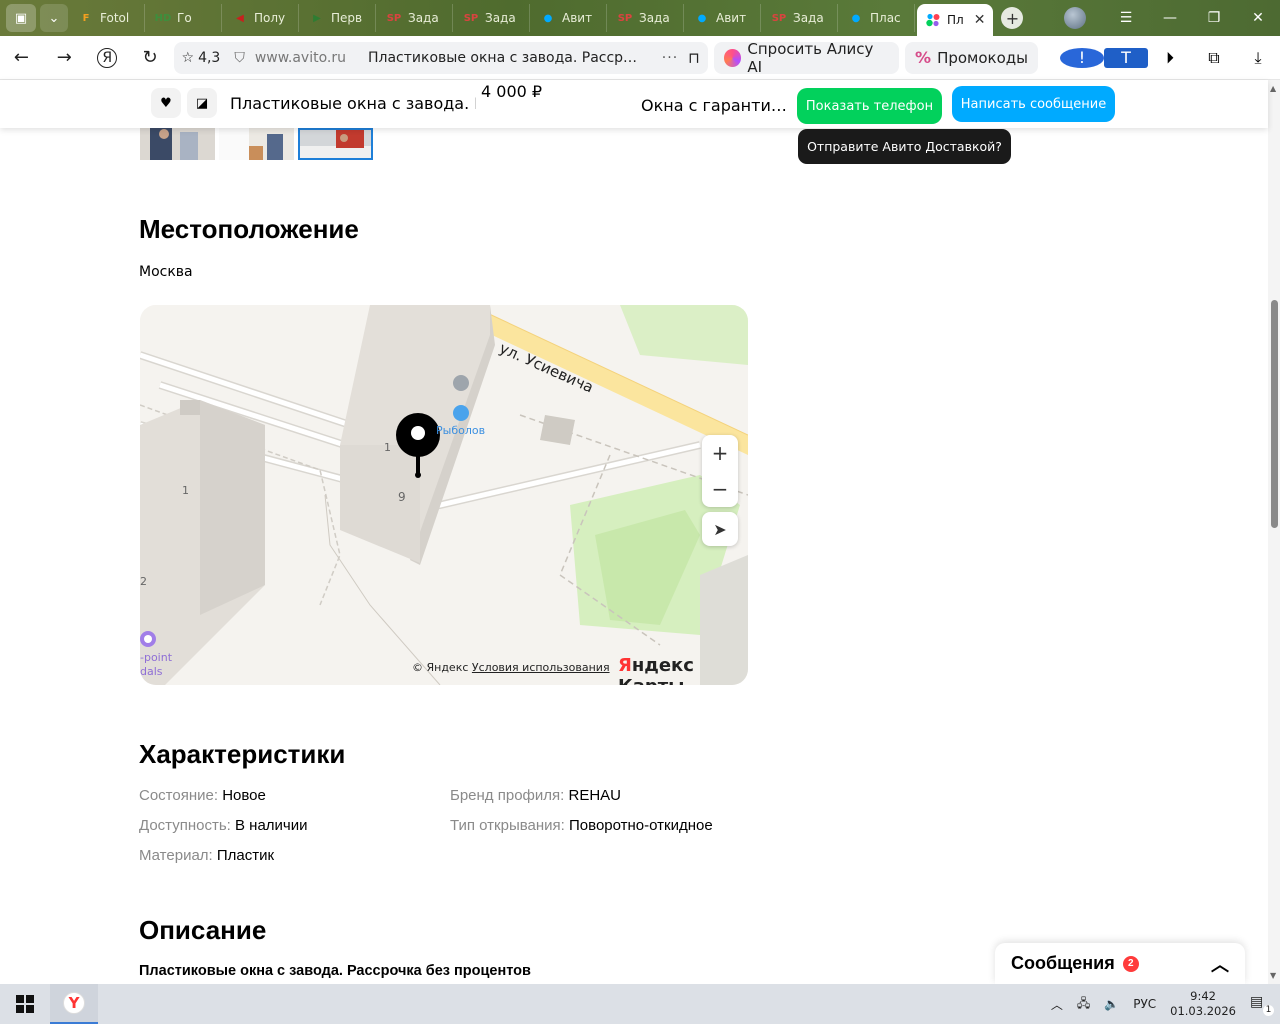 The height and width of the screenshot is (1024, 1280). I want to click on windows-icon, so click(25, 1004).